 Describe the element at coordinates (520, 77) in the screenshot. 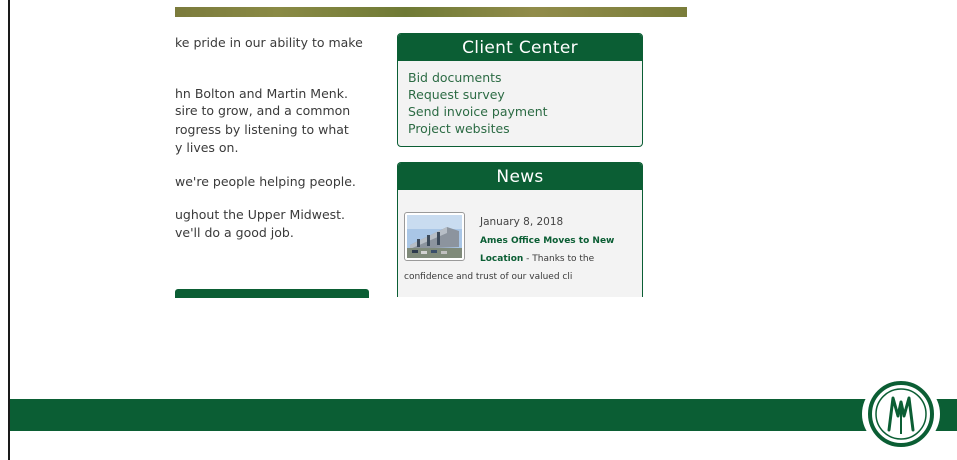

I see `bid-documents-link: Bid documents` at that location.